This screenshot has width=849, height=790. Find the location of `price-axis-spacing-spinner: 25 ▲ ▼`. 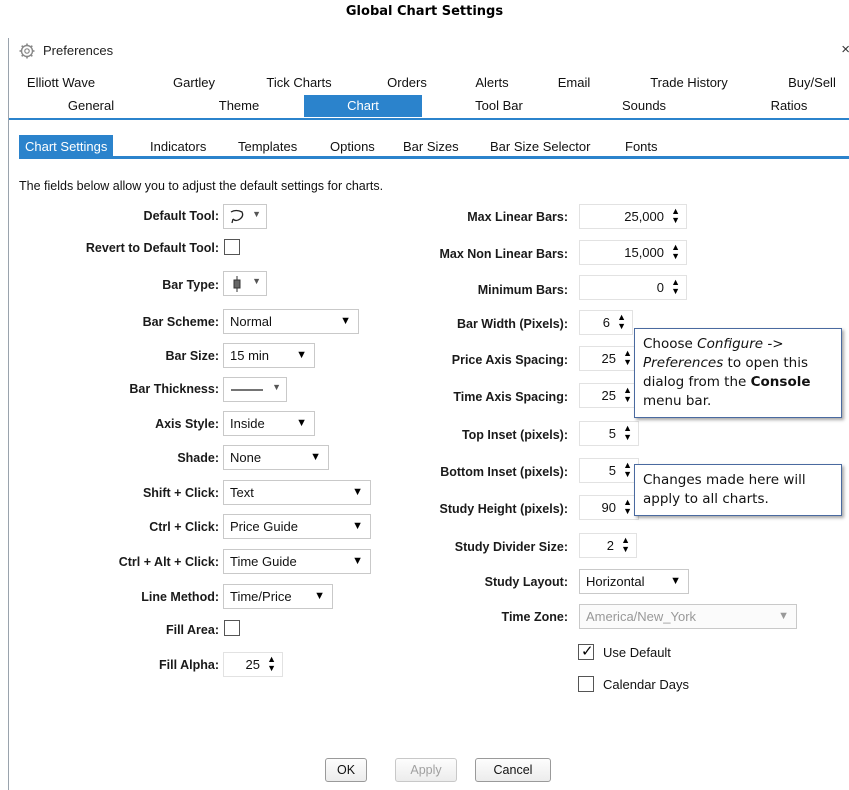

price-axis-spacing-spinner: 25 ▲ ▼ is located at coordinates (609, 358).